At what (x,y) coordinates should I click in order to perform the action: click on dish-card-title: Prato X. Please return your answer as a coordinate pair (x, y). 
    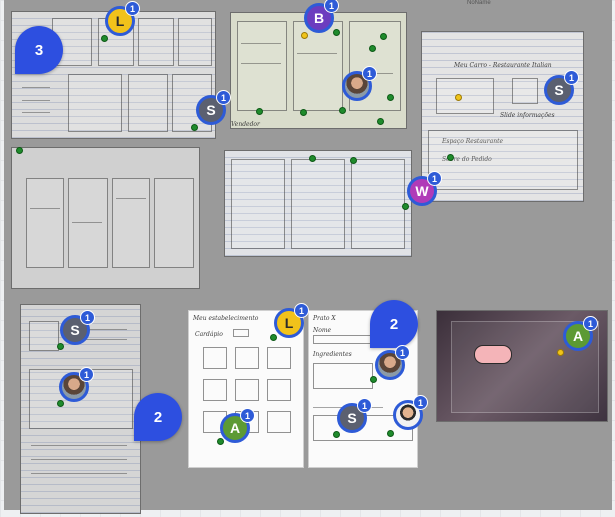
    Looking at the image, I should click on (324, 318).